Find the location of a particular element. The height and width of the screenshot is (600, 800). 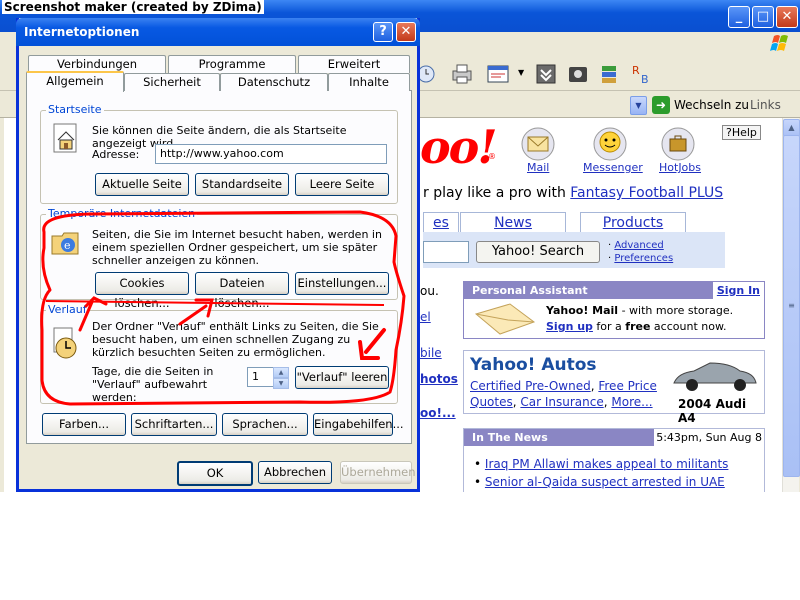

abbrechen-button: Abbrechen is located at coordinates (295, 472).